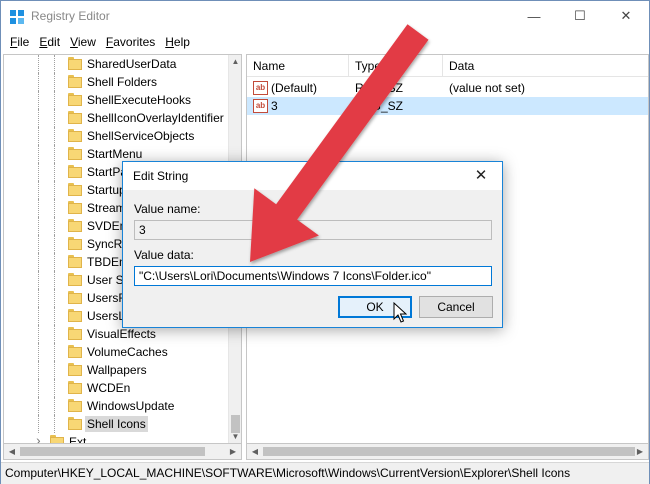 The height and width of the screenshot is (484, 650). Describe the element at coordinates (545, 66) in the screenshot. I see `column-data: Data` at that location.